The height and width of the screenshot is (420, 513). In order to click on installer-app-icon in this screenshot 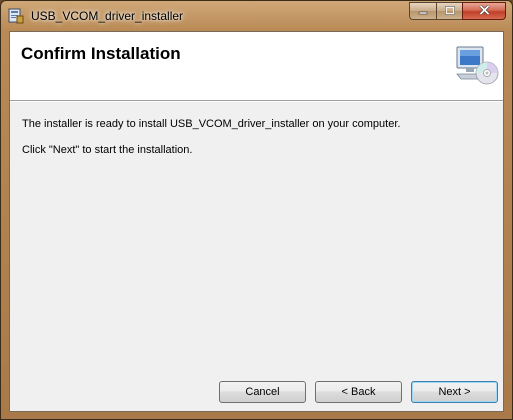, I will do `click(16, 15)`.